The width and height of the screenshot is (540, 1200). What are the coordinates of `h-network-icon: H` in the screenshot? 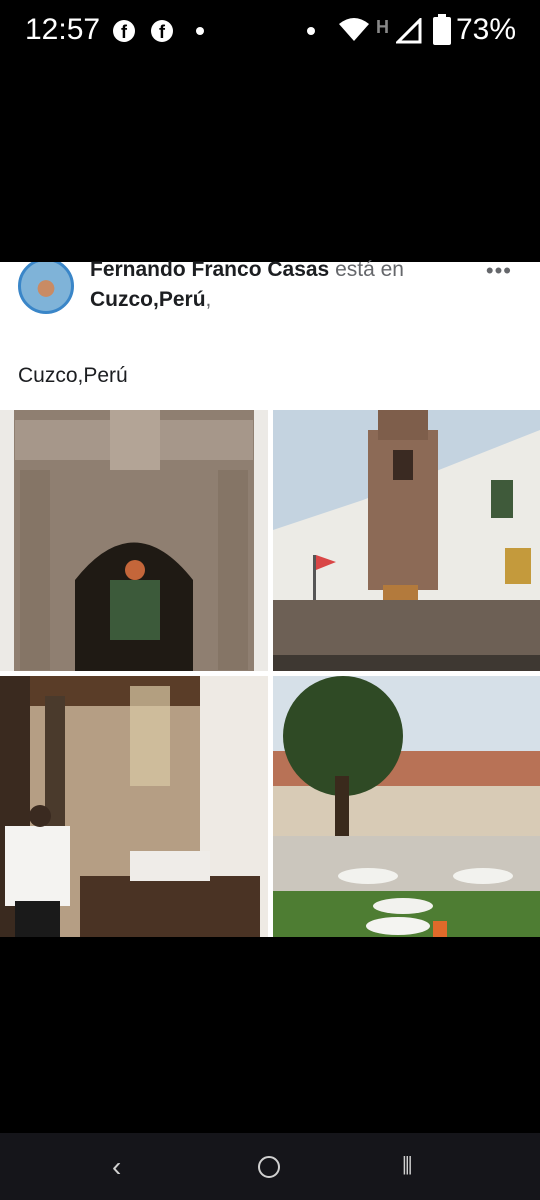 It's located at (382, 27).